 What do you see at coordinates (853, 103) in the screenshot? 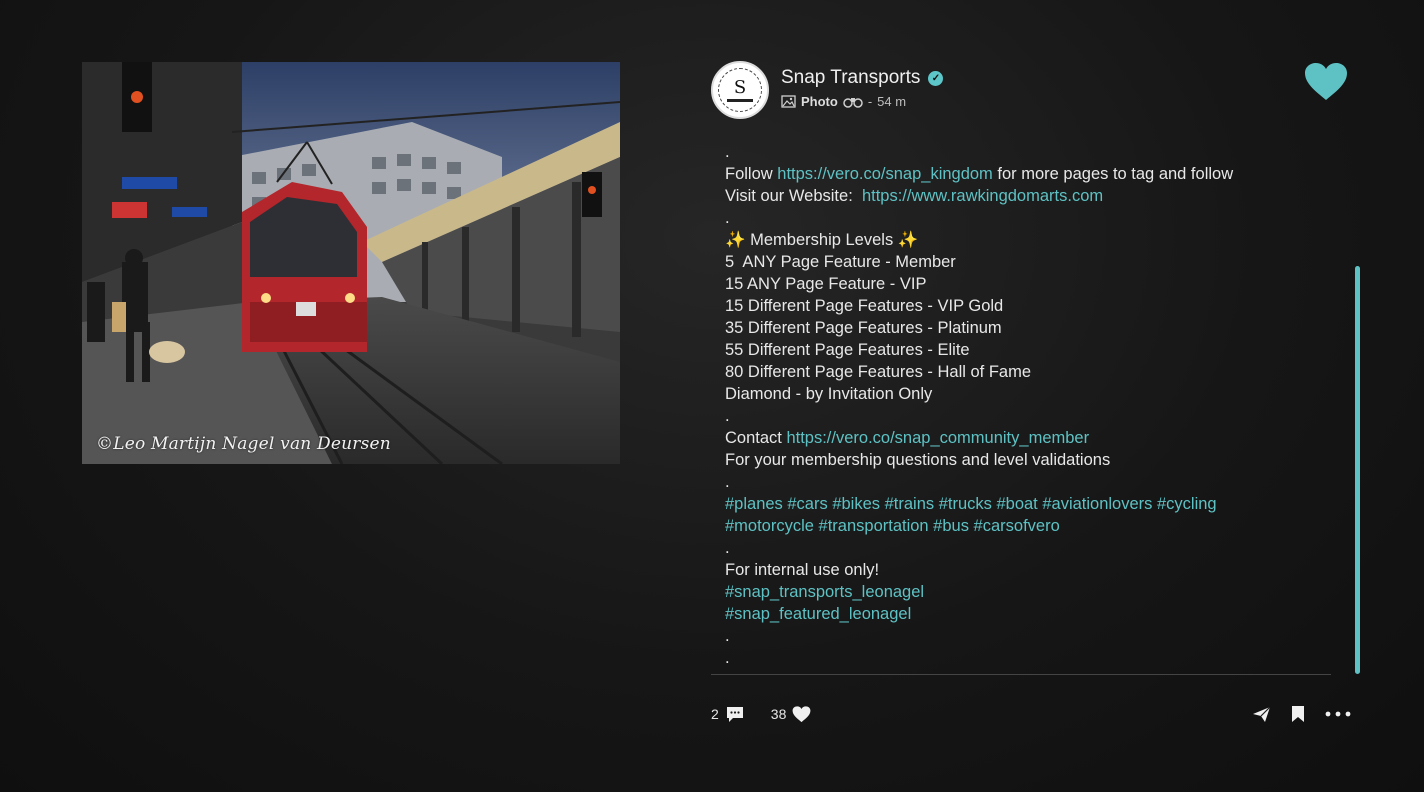
I see `binoculars-icon` at bounding box center [853, 103].